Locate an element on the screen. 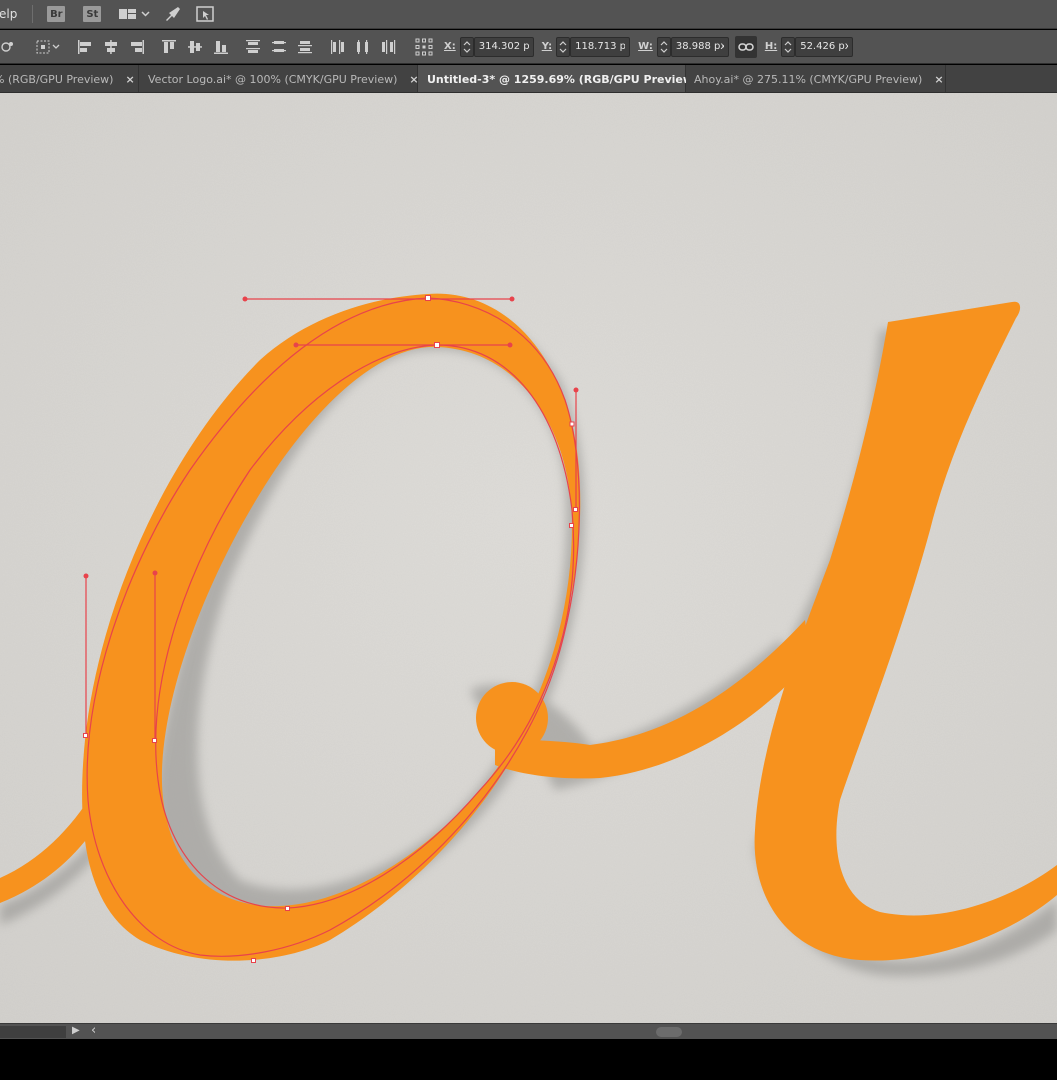 This screenshot has height=1080, width=1057. status-bar: ▶ ‹ is located at coordinates (528, 1031).